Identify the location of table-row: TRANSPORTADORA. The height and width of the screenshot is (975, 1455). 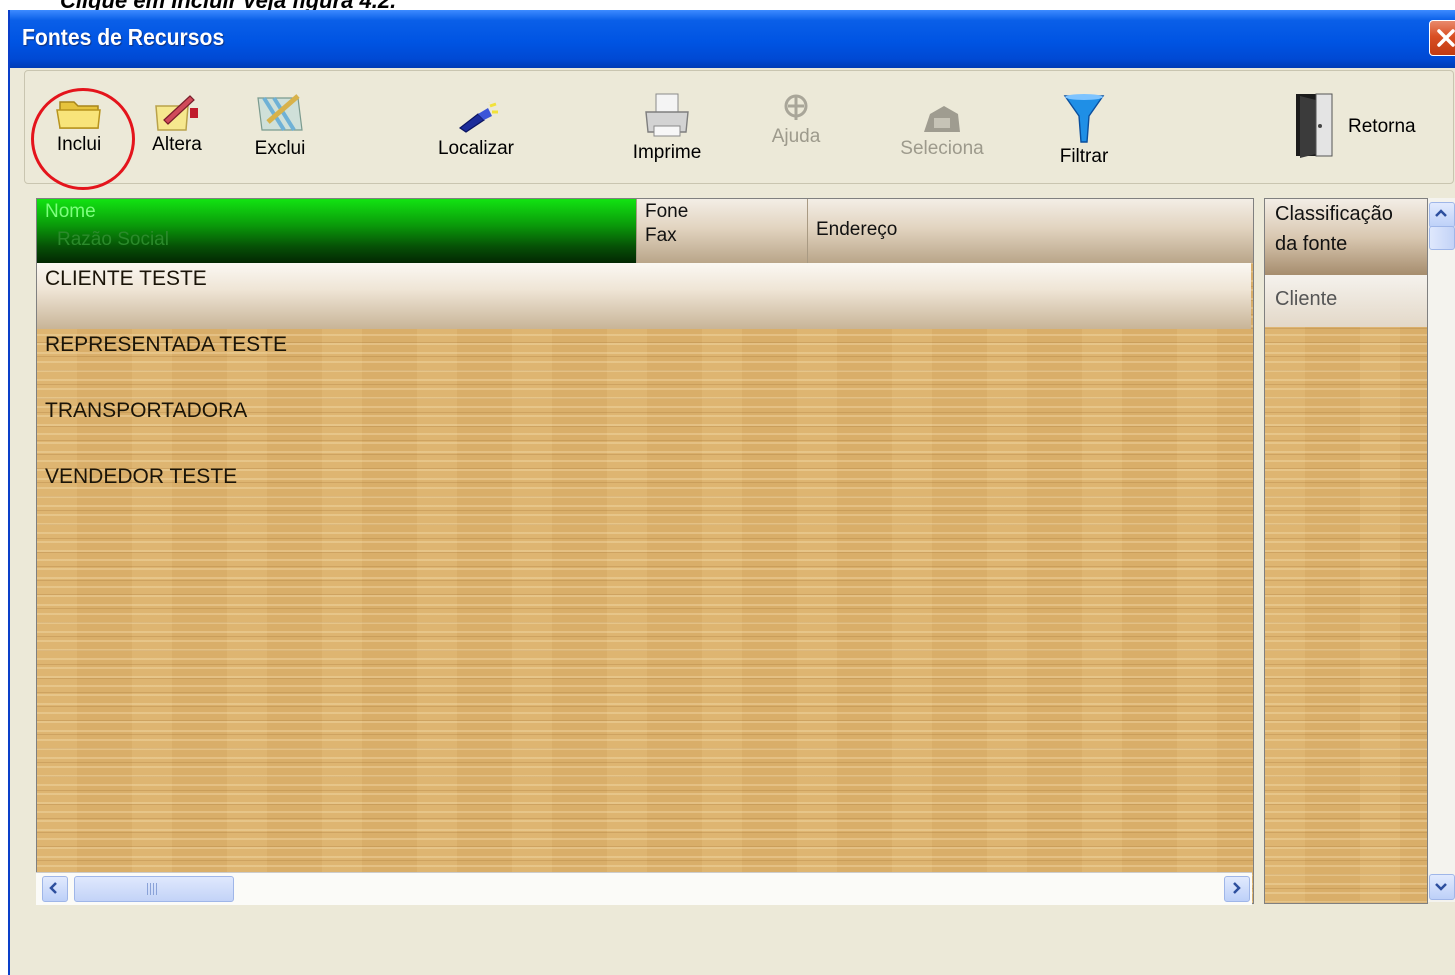
(644, 428).